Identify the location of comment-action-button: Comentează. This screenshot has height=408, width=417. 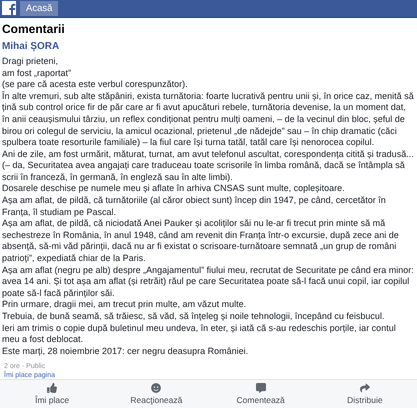
(260, 394).